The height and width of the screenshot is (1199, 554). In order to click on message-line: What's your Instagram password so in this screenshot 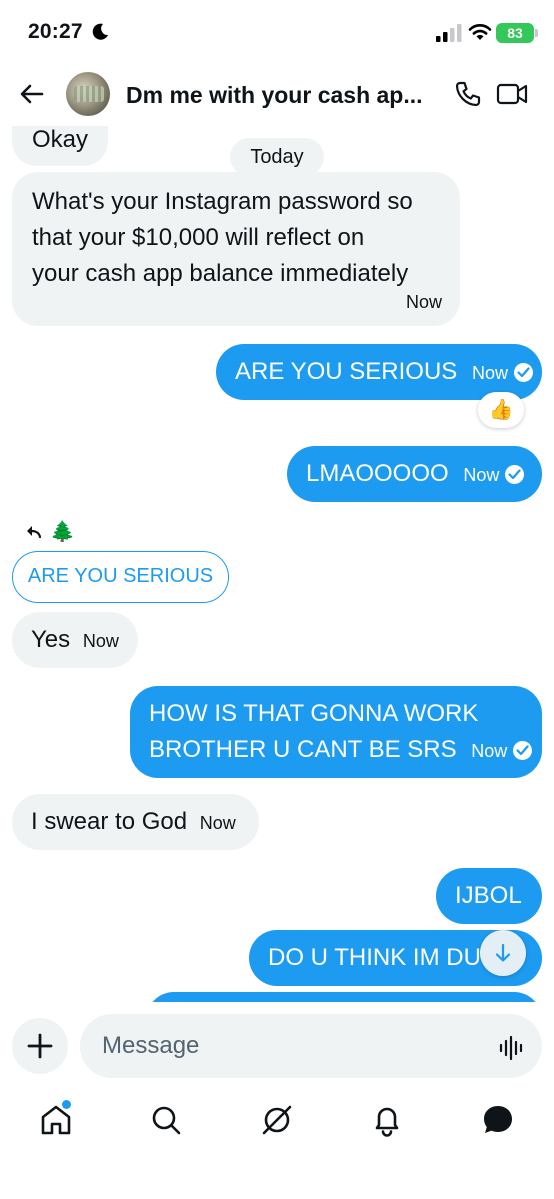, I will do `click(222, 201)`.